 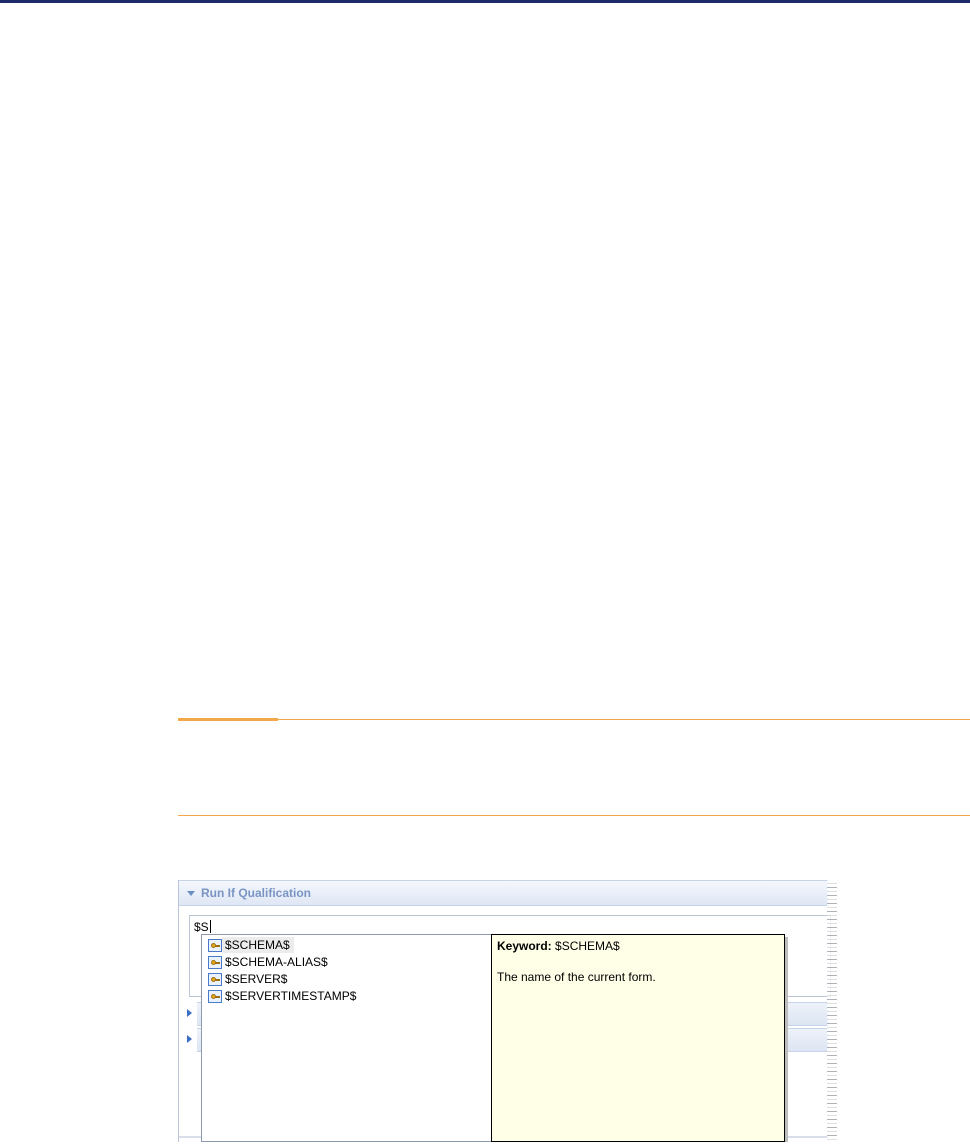 What do you see at coordinates (276, 962) in the screenshot?
I see `autocomplete-item-label: $SCHEMA-ALIAS$` at bounding box center [276, 962].